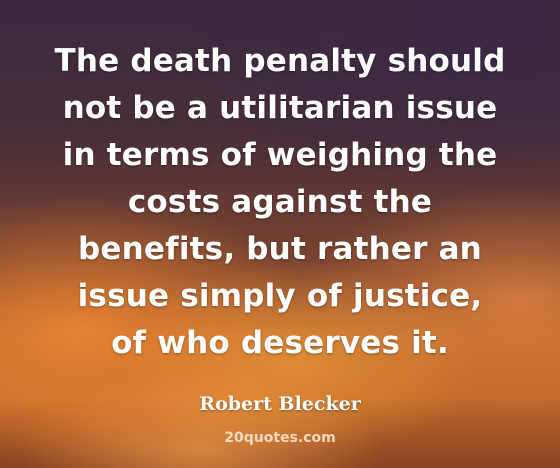 Image resolution: width=560 pixels, height=468 pixels. Describe the element at coordinates (280, 438) in the screenshot. I see `site-watermark: 20quotes.com` at that location.